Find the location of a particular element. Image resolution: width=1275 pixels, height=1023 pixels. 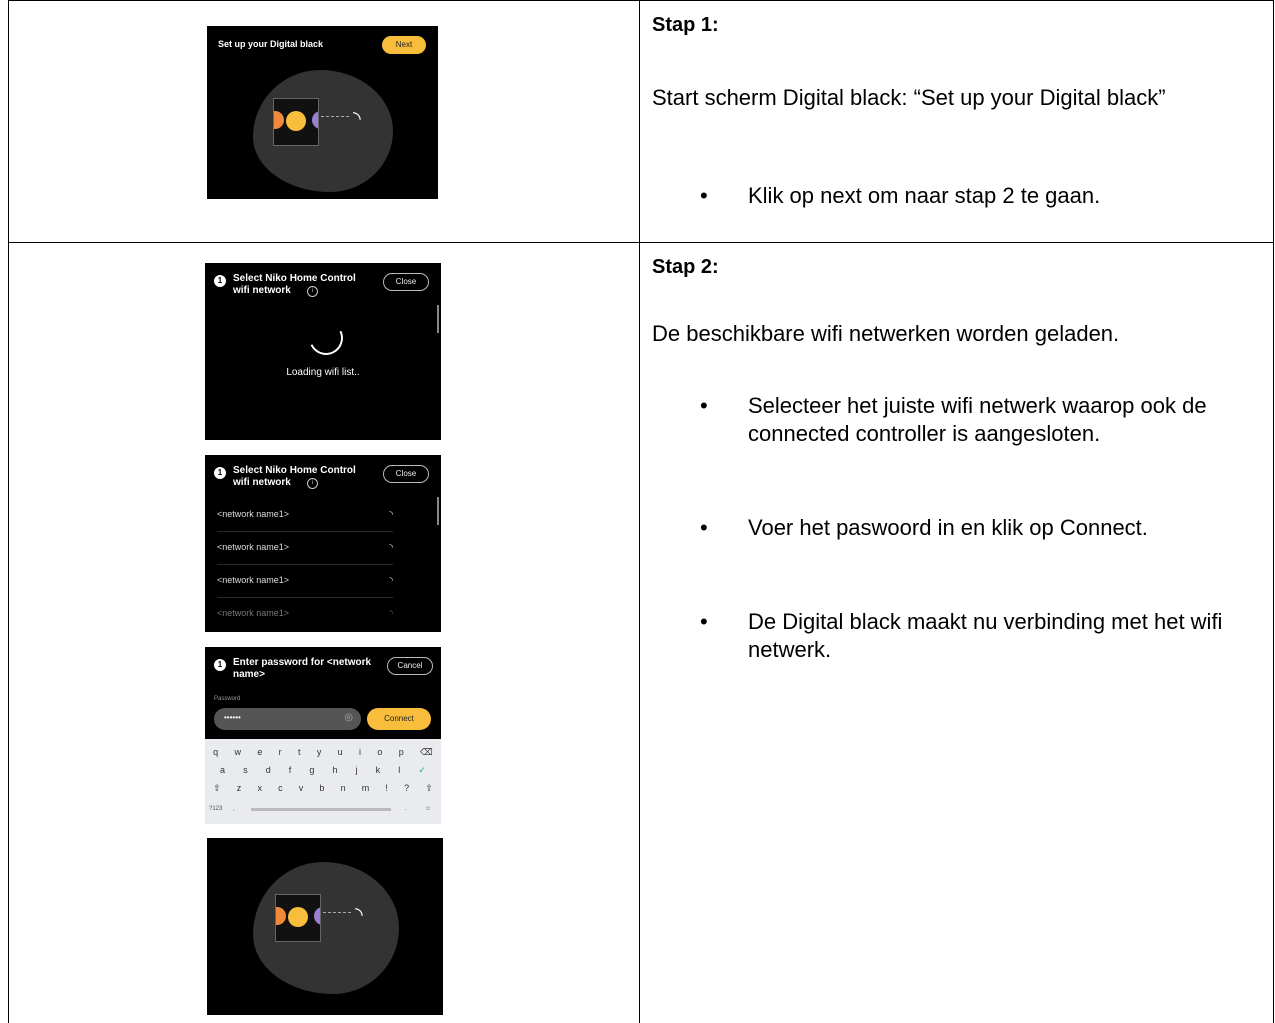

keyboard-key: a is located at coordinates (222, 770).